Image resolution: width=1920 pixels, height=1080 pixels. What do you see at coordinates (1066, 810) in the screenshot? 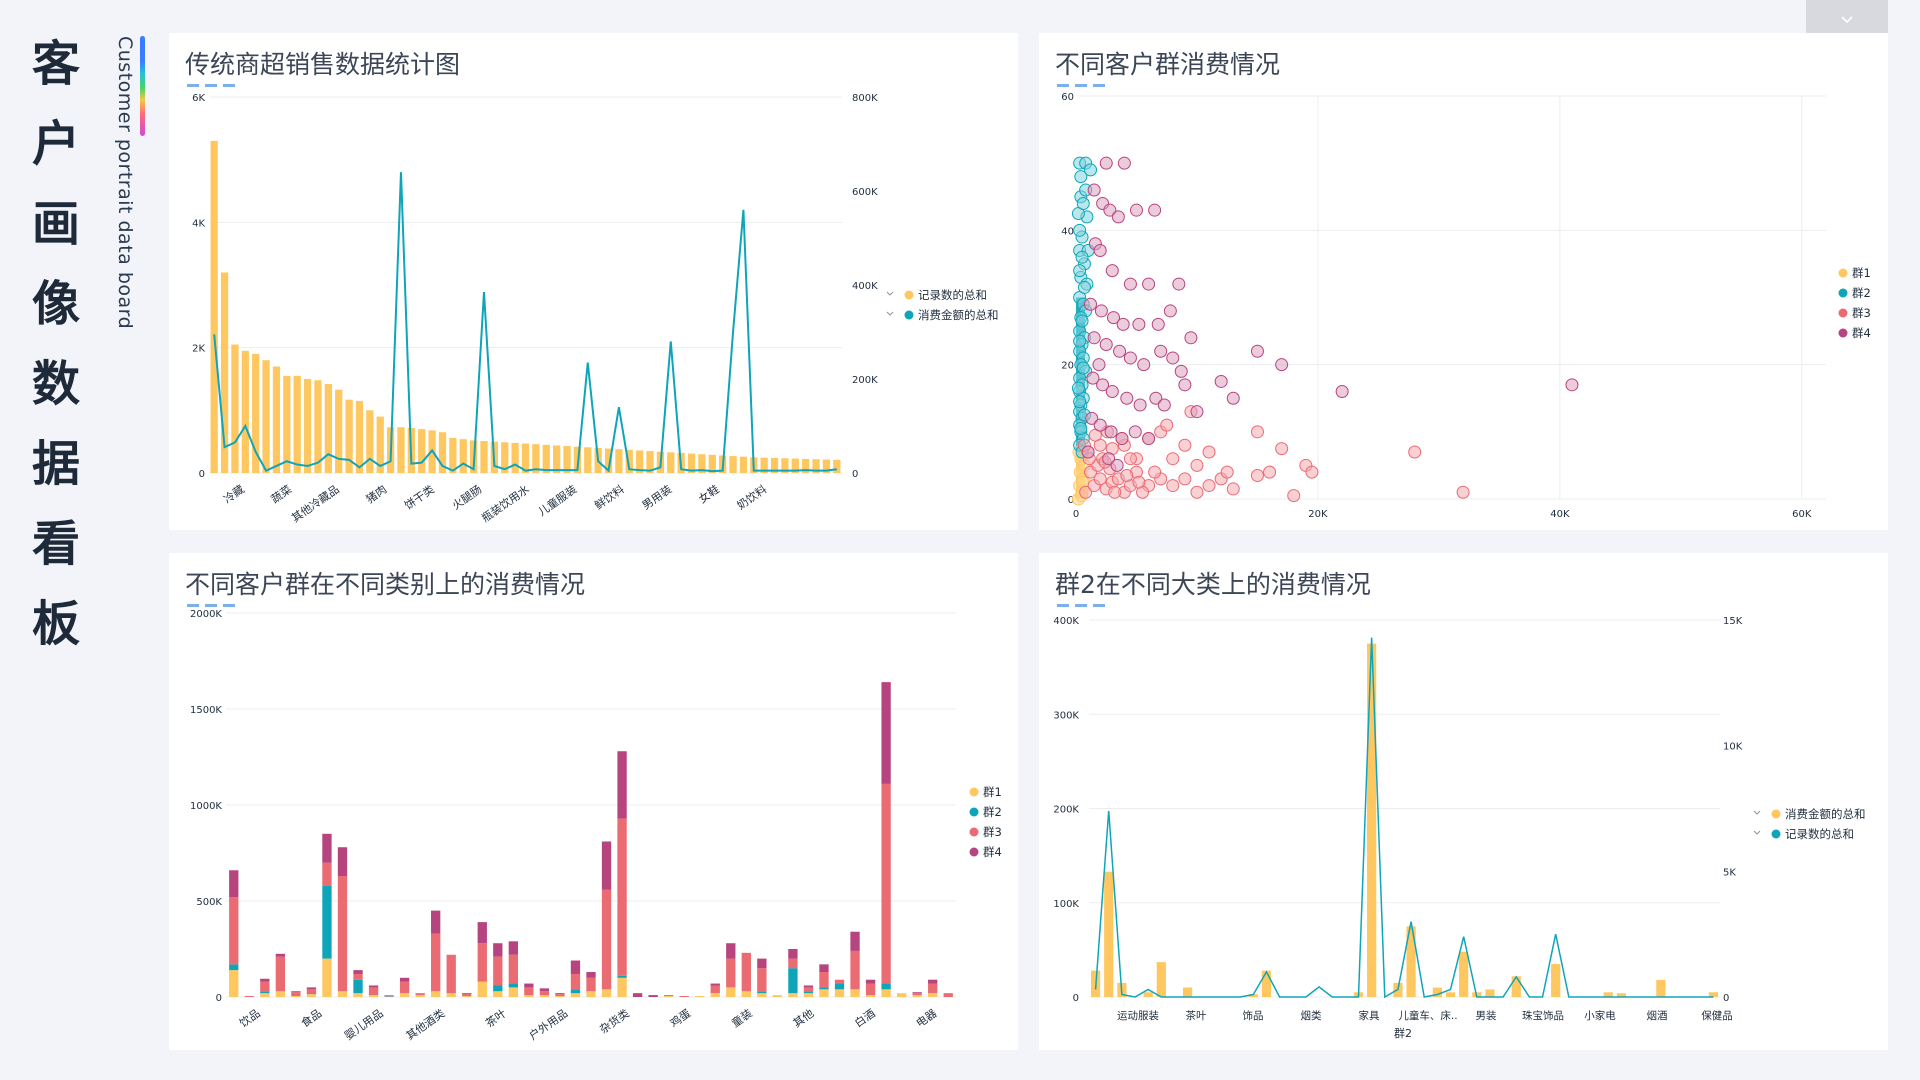
I see `y-tick-label-left: 200K` at bounding box center [1066, 810].